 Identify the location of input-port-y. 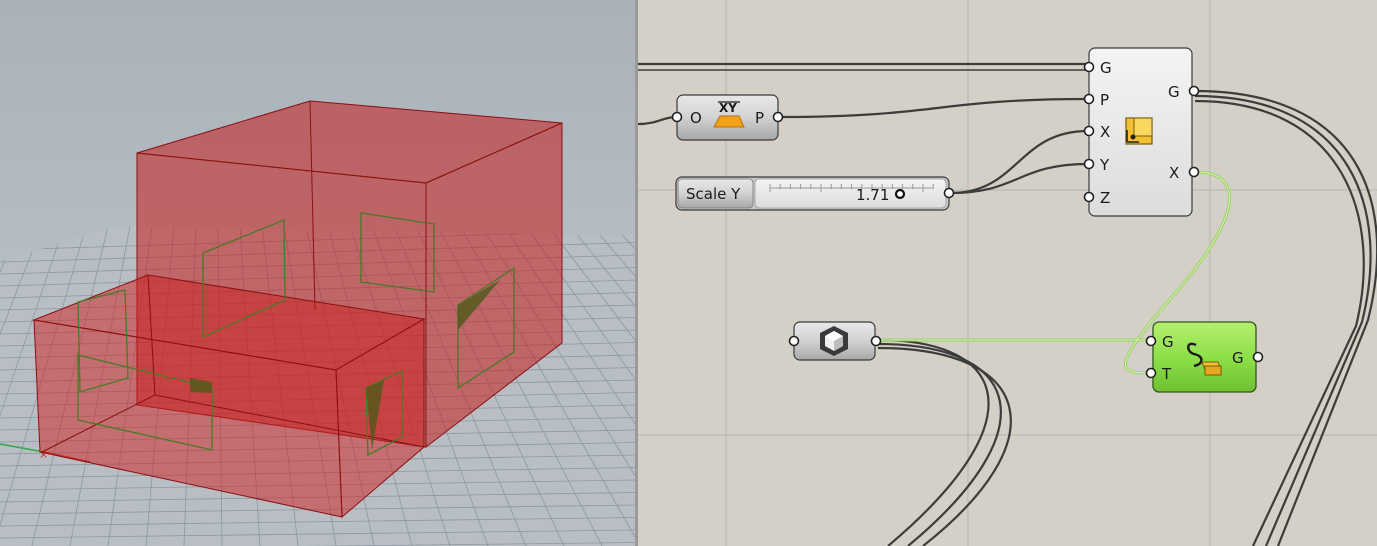
(1089, 164).